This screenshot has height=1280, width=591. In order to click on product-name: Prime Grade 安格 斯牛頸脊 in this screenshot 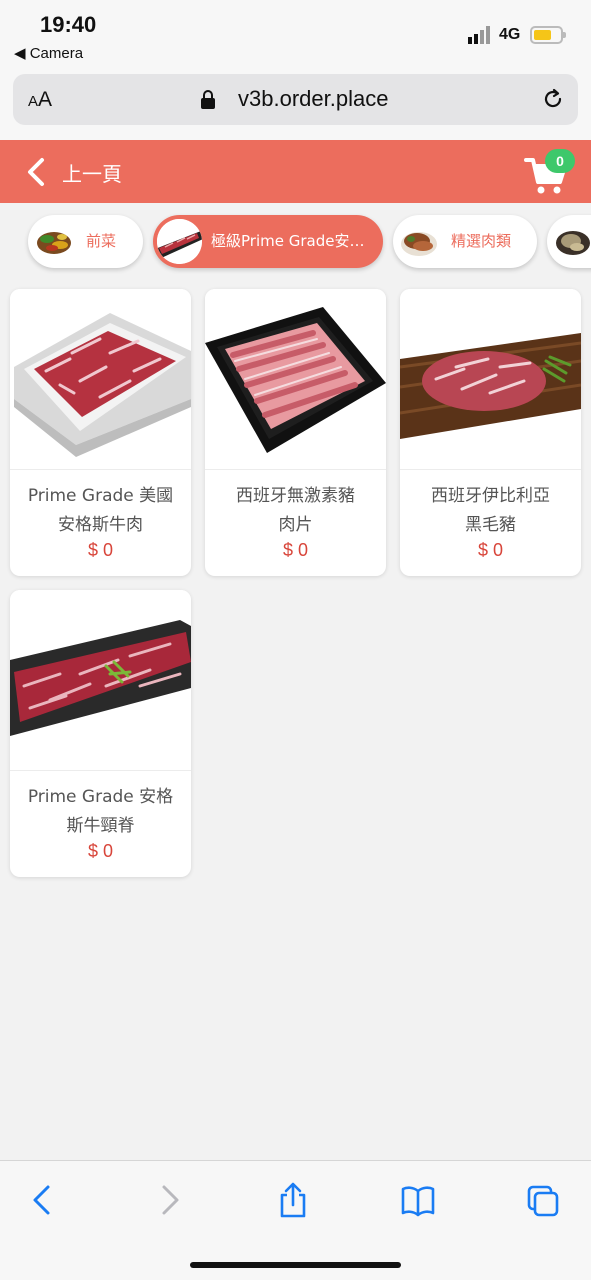, I will do `click(100, 811)`.